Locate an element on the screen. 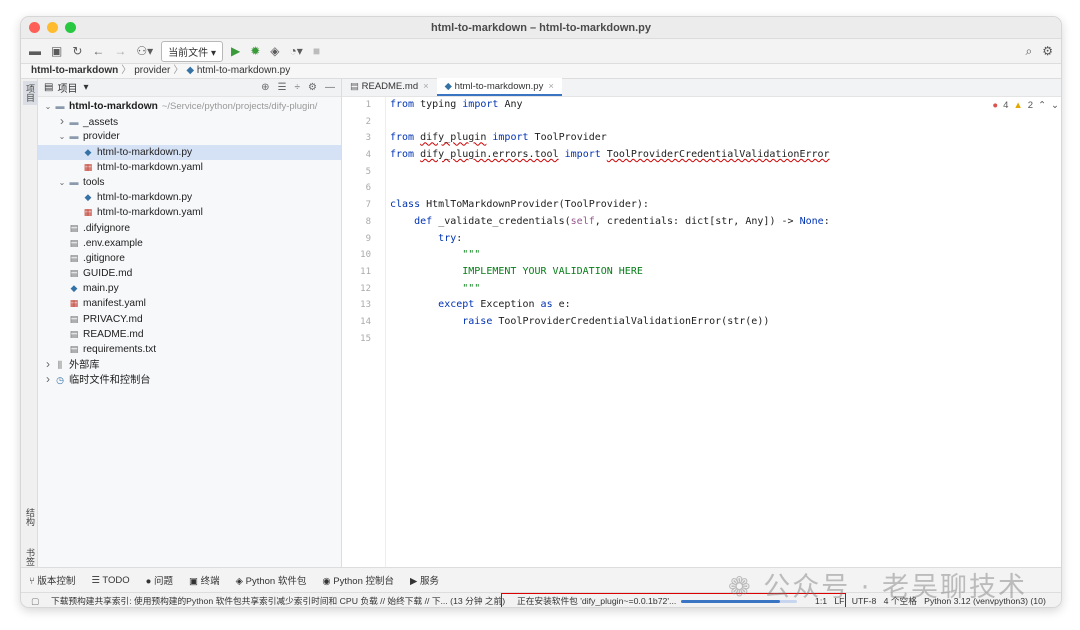 Image resolution: width=1080 pixels, height=630 pixels. left-tool-strip: 项目 结构 书签 is located at coordinates (29, 330).